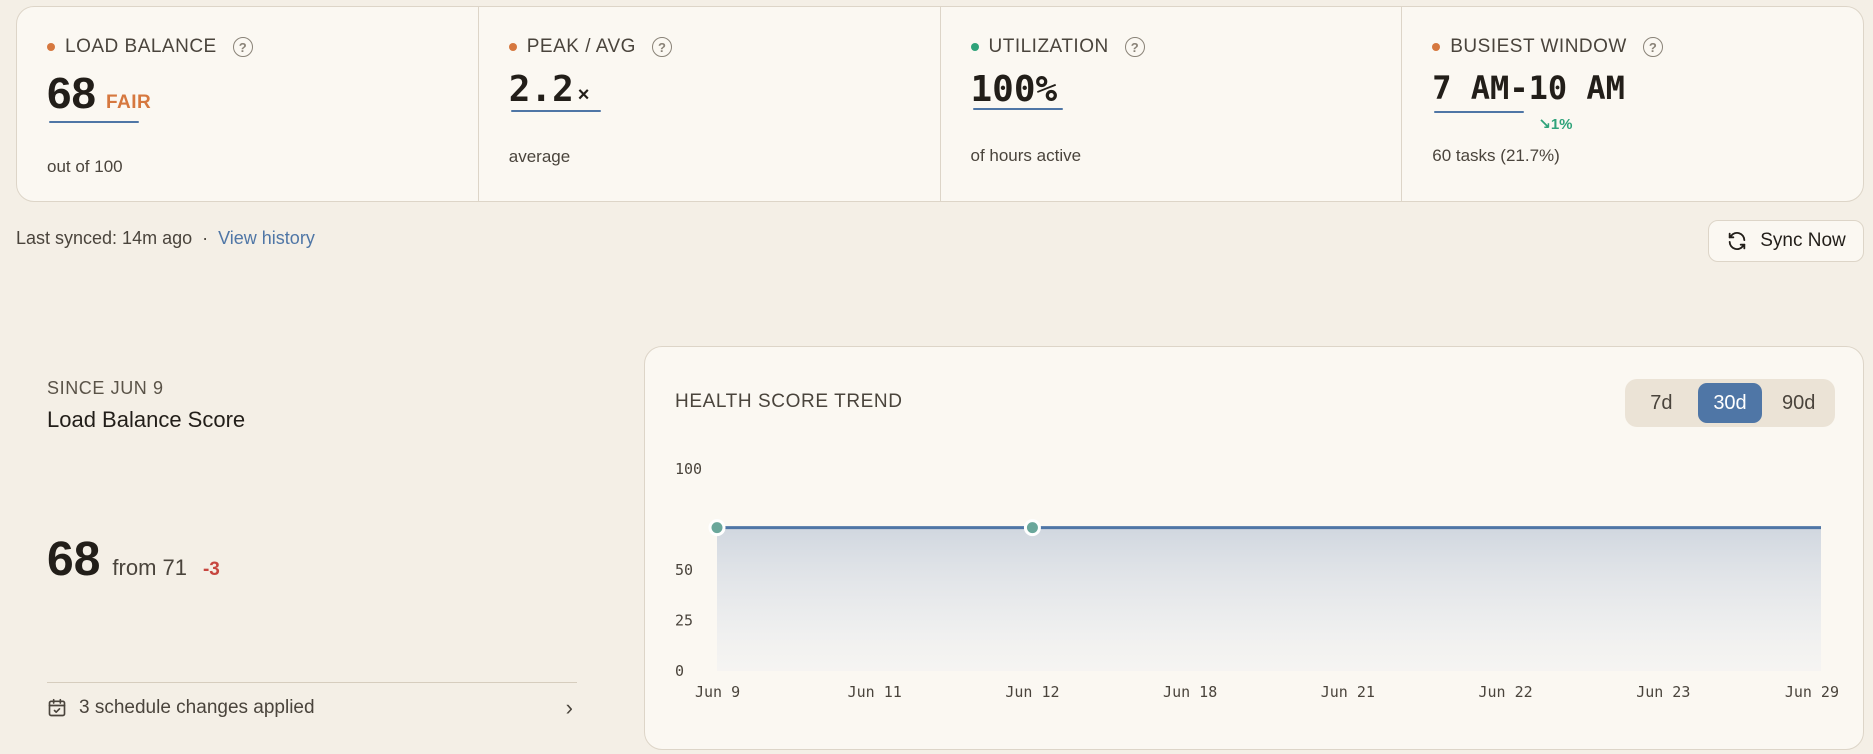 This screenshot has width=1873, height=754. I want to click on kpi-subtext: average, so click(539, 156).